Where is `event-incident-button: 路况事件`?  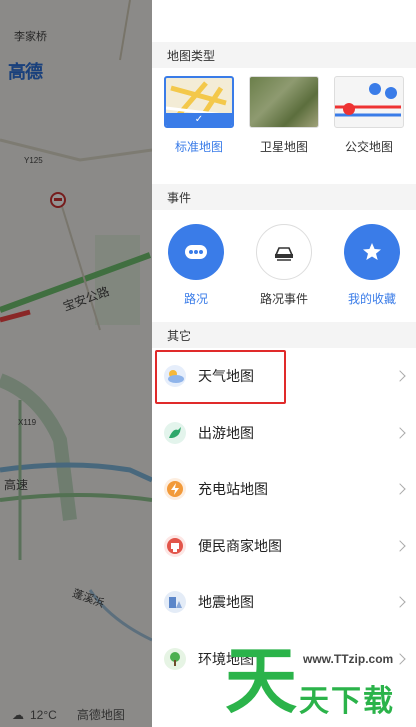
event-incident-button: 路况事件 is located at coordinates (284, 273).